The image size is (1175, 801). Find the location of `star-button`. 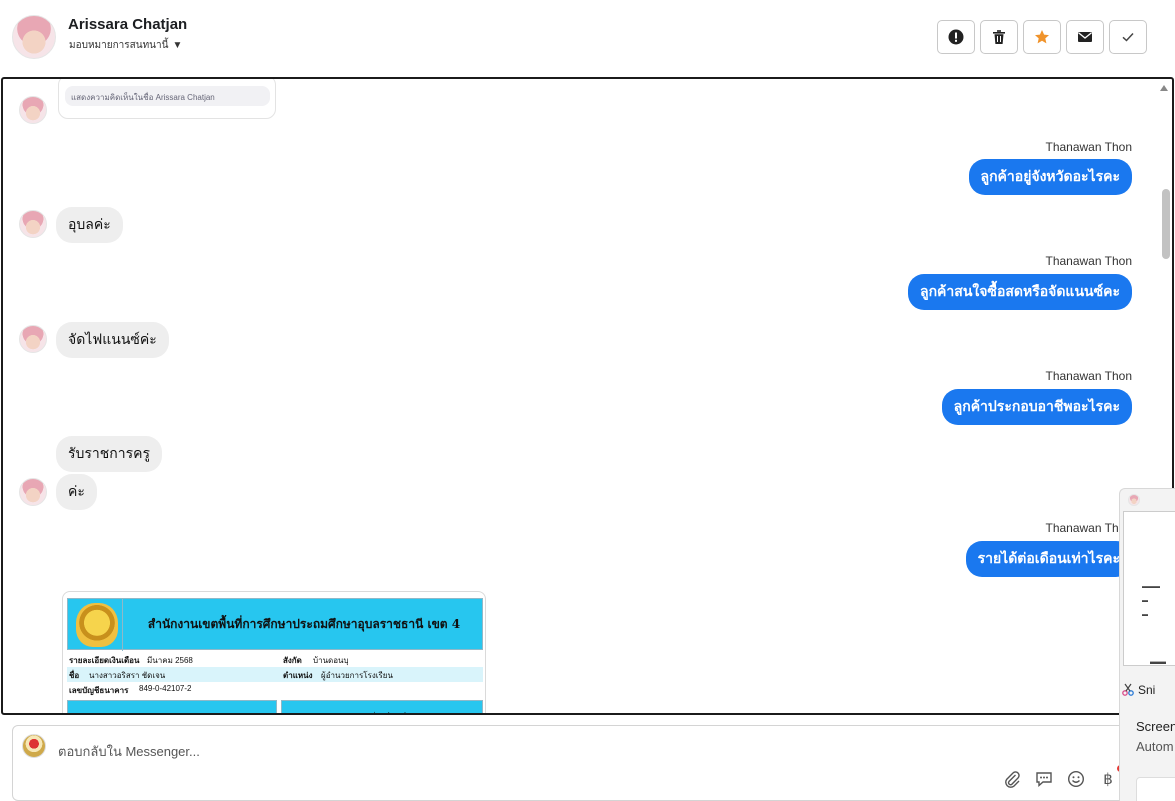

star-button is located at coordinates (1042, 37).